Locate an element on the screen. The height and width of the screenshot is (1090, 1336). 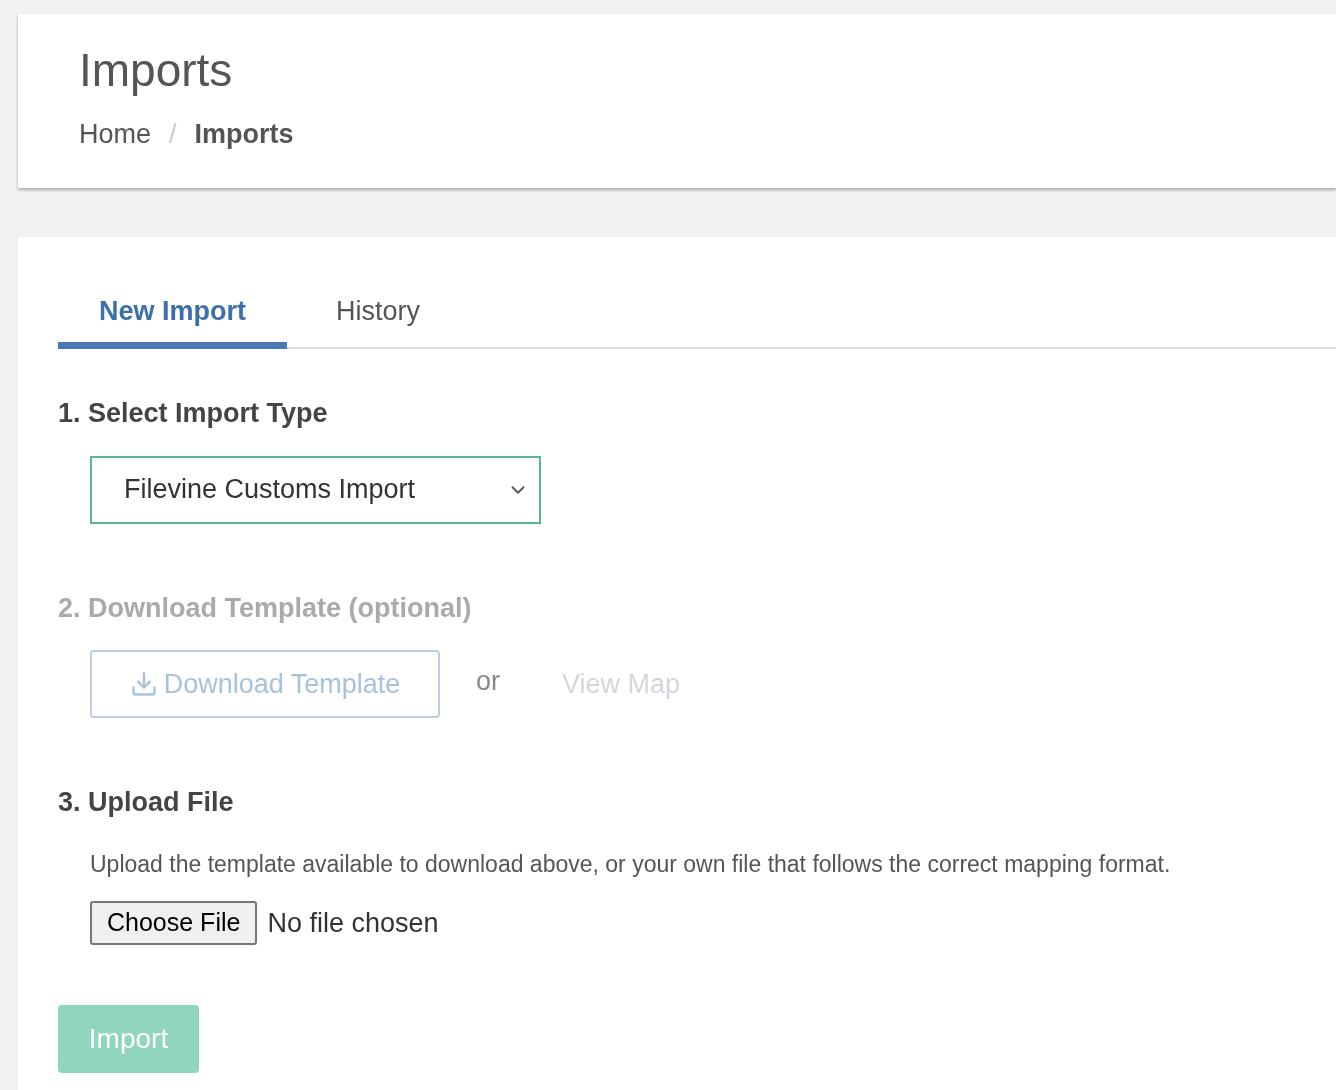
tab: History is located at coordinates (378, 308).